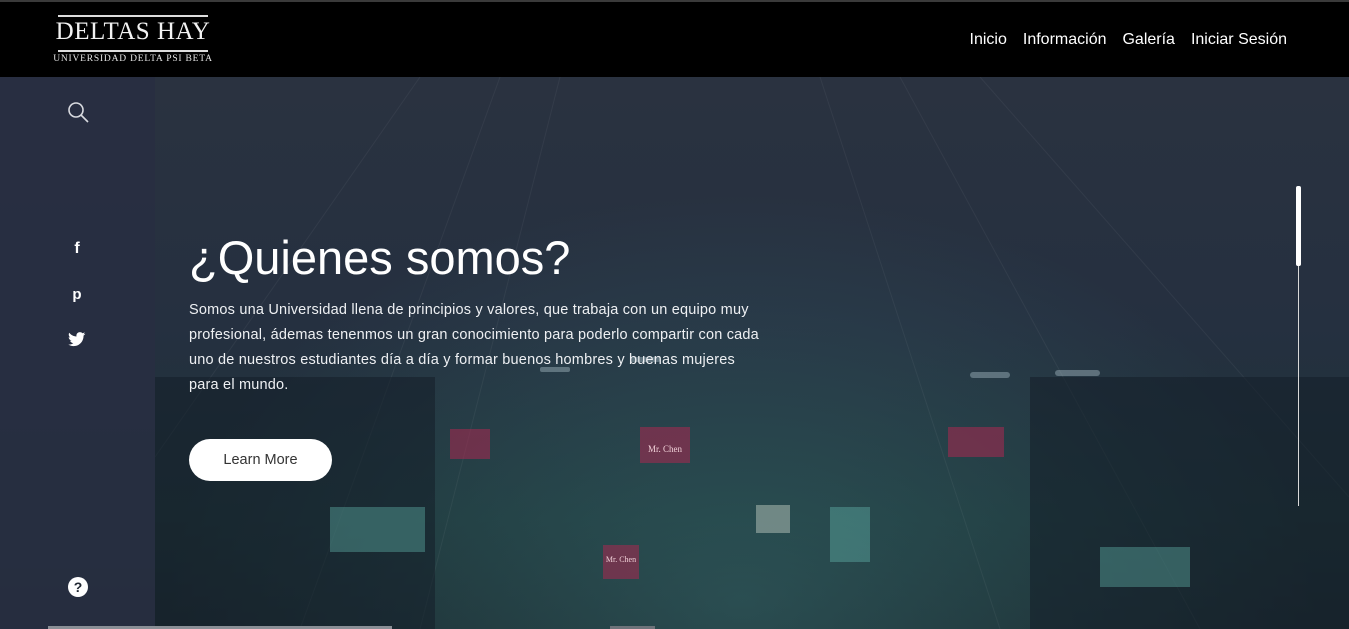  What do you see at coordinates (380, 257) in the screenshot?
I see `hero-title: ¿Quienes somos?` at bounding box center [380, 257].